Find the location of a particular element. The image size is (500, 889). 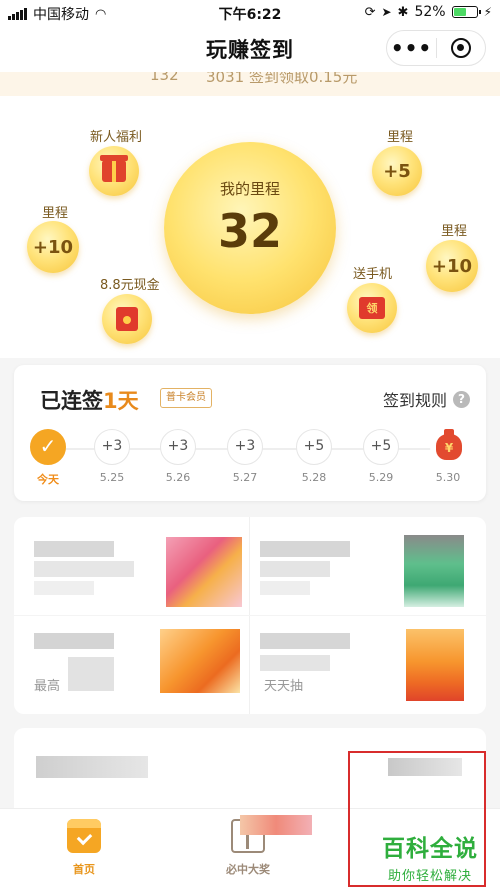

day-item: +3 5.25 is located at coordinates (112, 456).